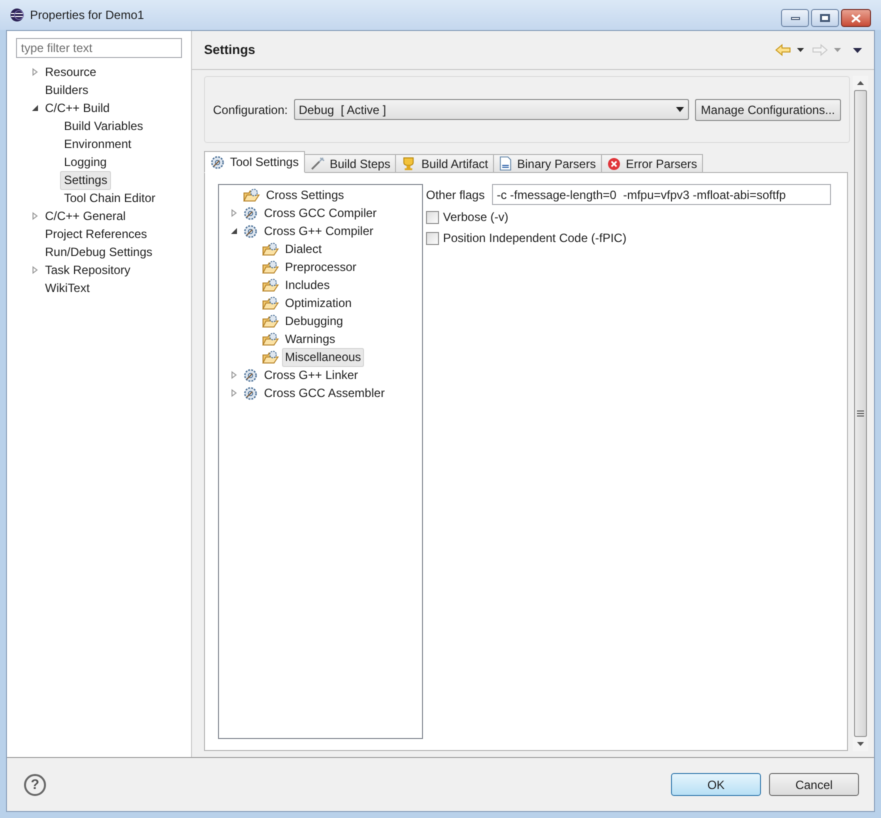  I want to click on tree-item: Optimization, so click(318, 303).